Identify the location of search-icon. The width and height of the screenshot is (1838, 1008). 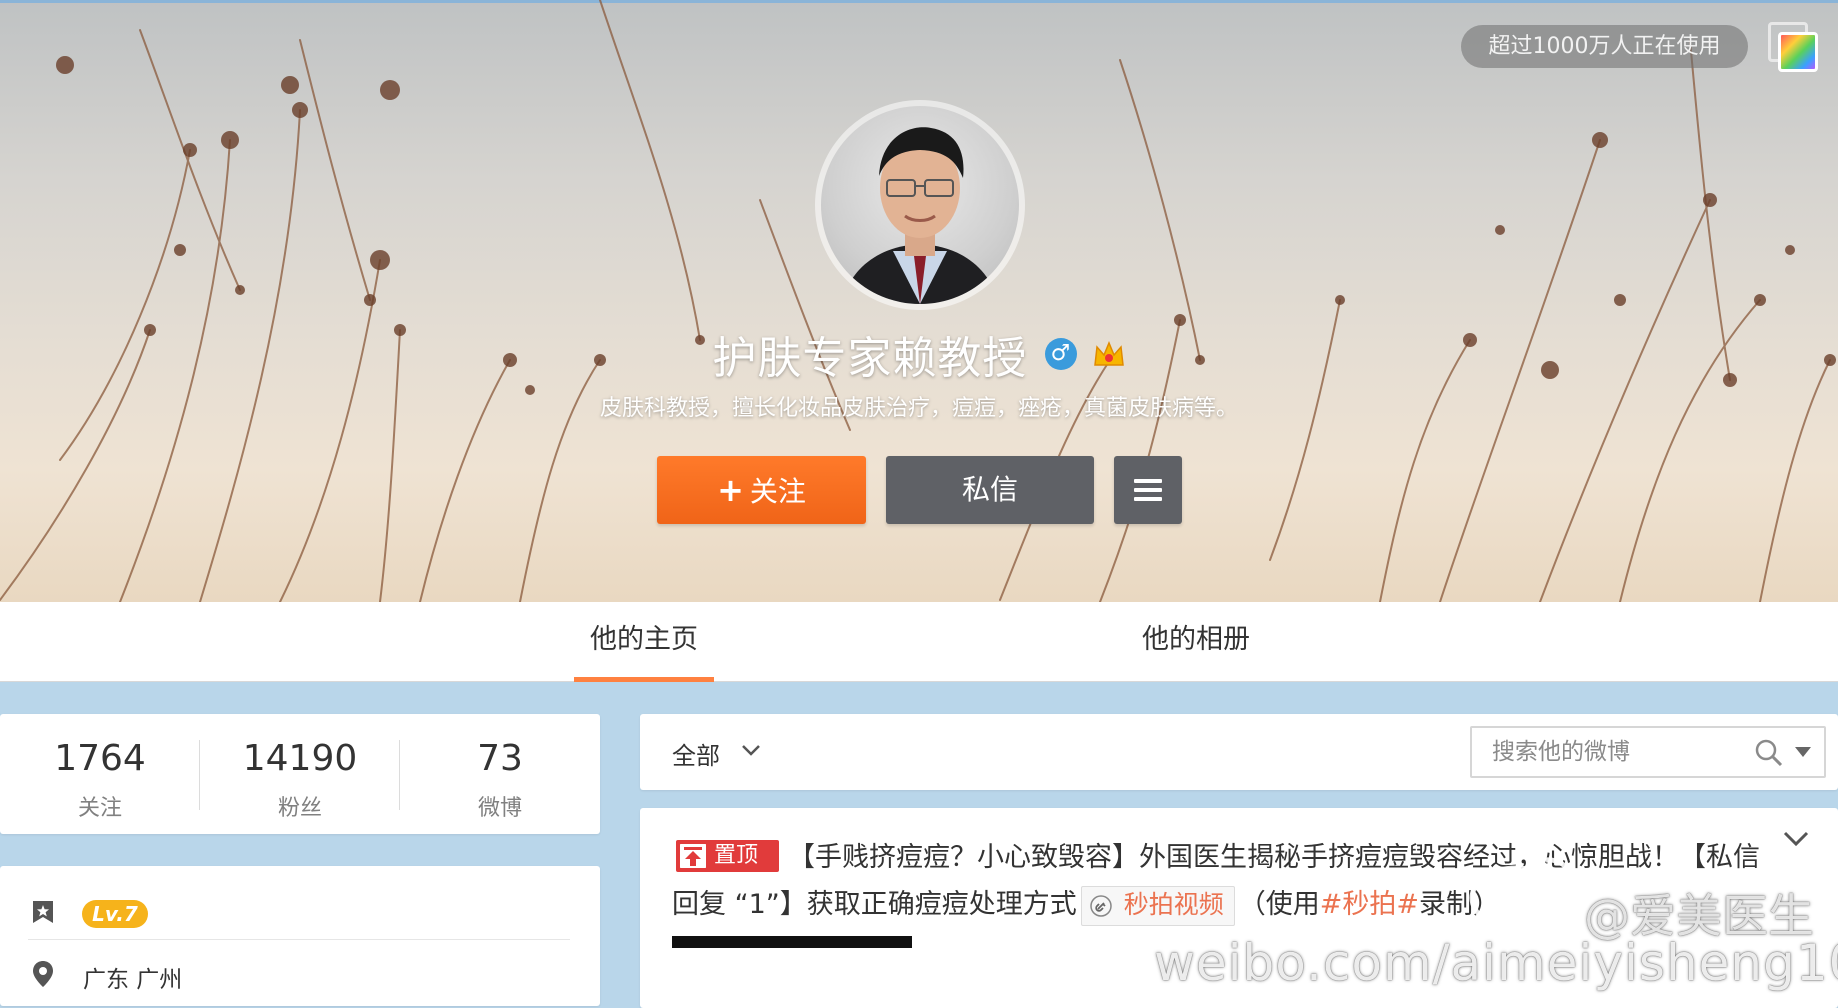
(1769, 753).